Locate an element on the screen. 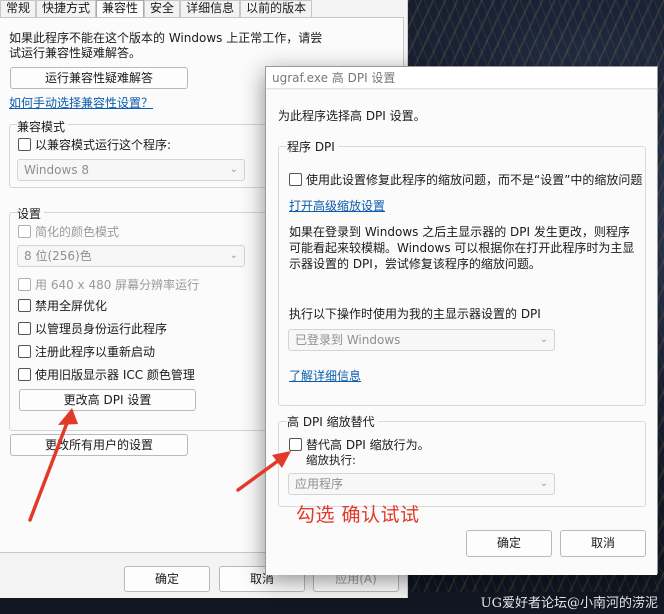 The width and height of the screenshot is (664, 614). scaling-select: 应用程序 ⌄ is located at coordinates (421, 484).